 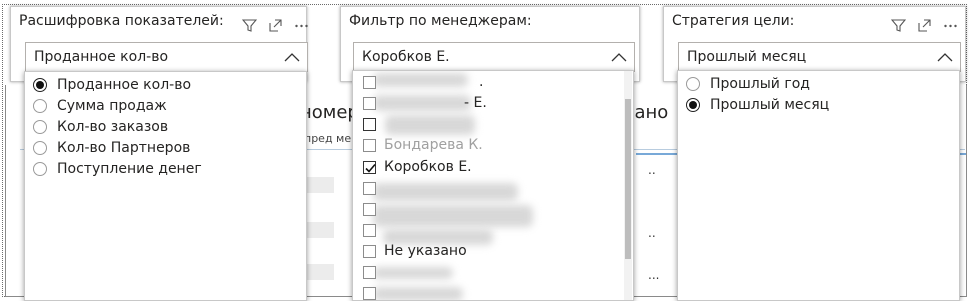 What do you see at coordinates (494, 57) in the screenshot?
I see `managers-dropdown: Коробков Е.` at bounding box center [494, 57].